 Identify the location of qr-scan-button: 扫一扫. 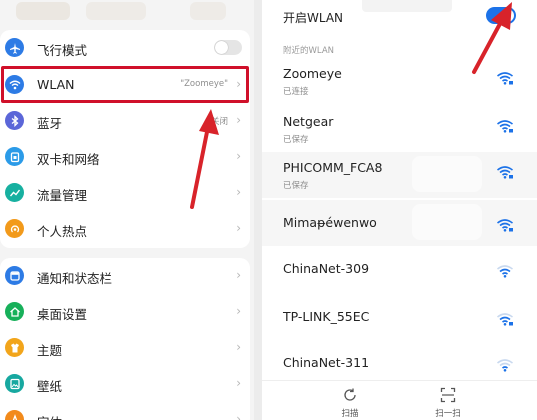
(448, 403).